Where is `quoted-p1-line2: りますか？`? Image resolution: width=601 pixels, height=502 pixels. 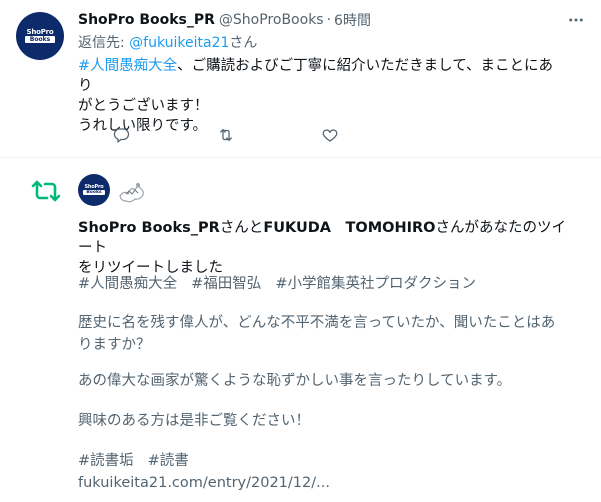 quoted-p1-line2: りますか？ is located at coordinates (114, 345).